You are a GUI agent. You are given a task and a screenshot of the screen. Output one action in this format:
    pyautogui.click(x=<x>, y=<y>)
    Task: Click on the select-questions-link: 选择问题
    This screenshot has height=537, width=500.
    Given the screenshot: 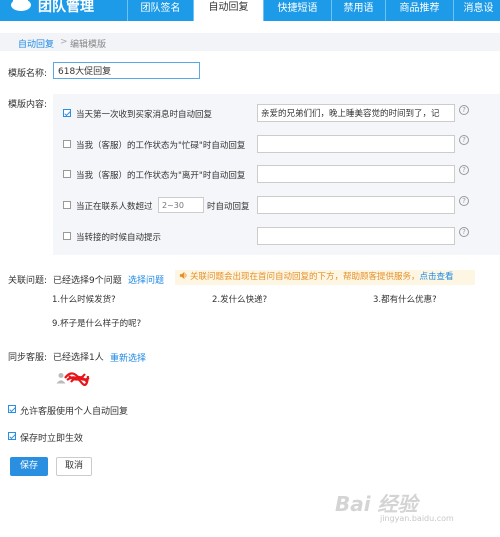 What is the action you would take?
    pyautogui.click(x=146, y=279)
    